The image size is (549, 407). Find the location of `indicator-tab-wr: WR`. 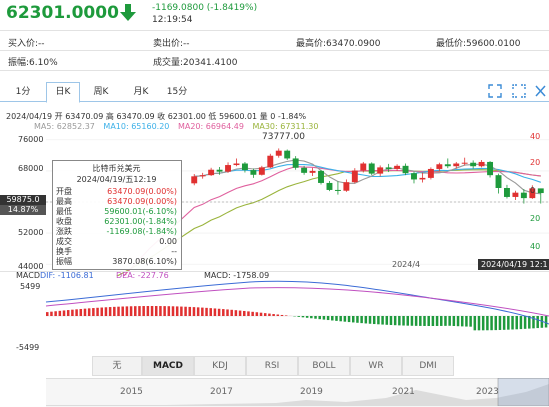

indicator-tab-wr: WR is located at coordinates (376, 366).